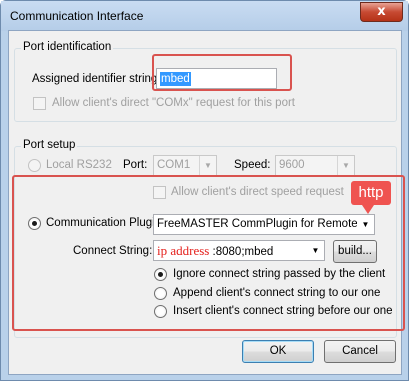 This screenshot has width=409, height=381. I want to click on close-button: x, so click(381, 12).